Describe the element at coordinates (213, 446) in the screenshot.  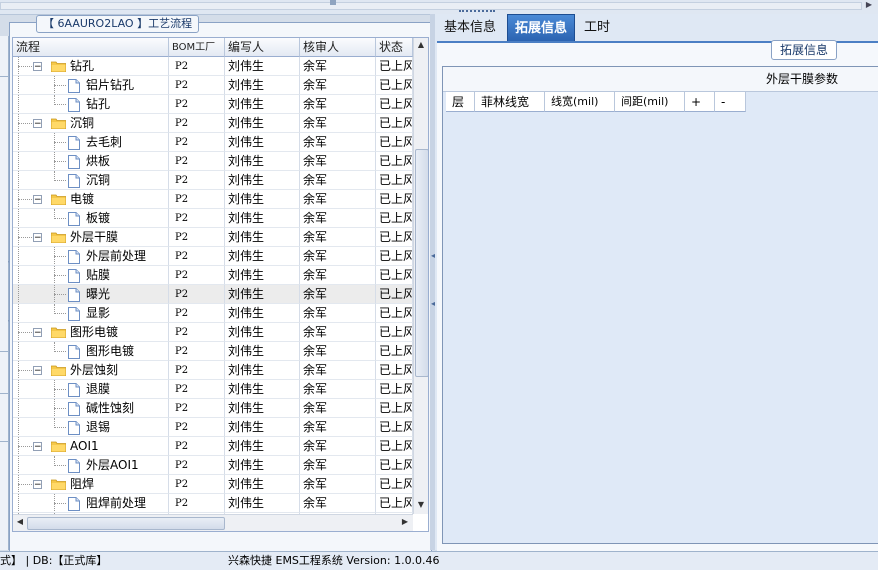
I see `tree-group-row: − AOI1 P2 刘伟生 余军 已上风` at that location.